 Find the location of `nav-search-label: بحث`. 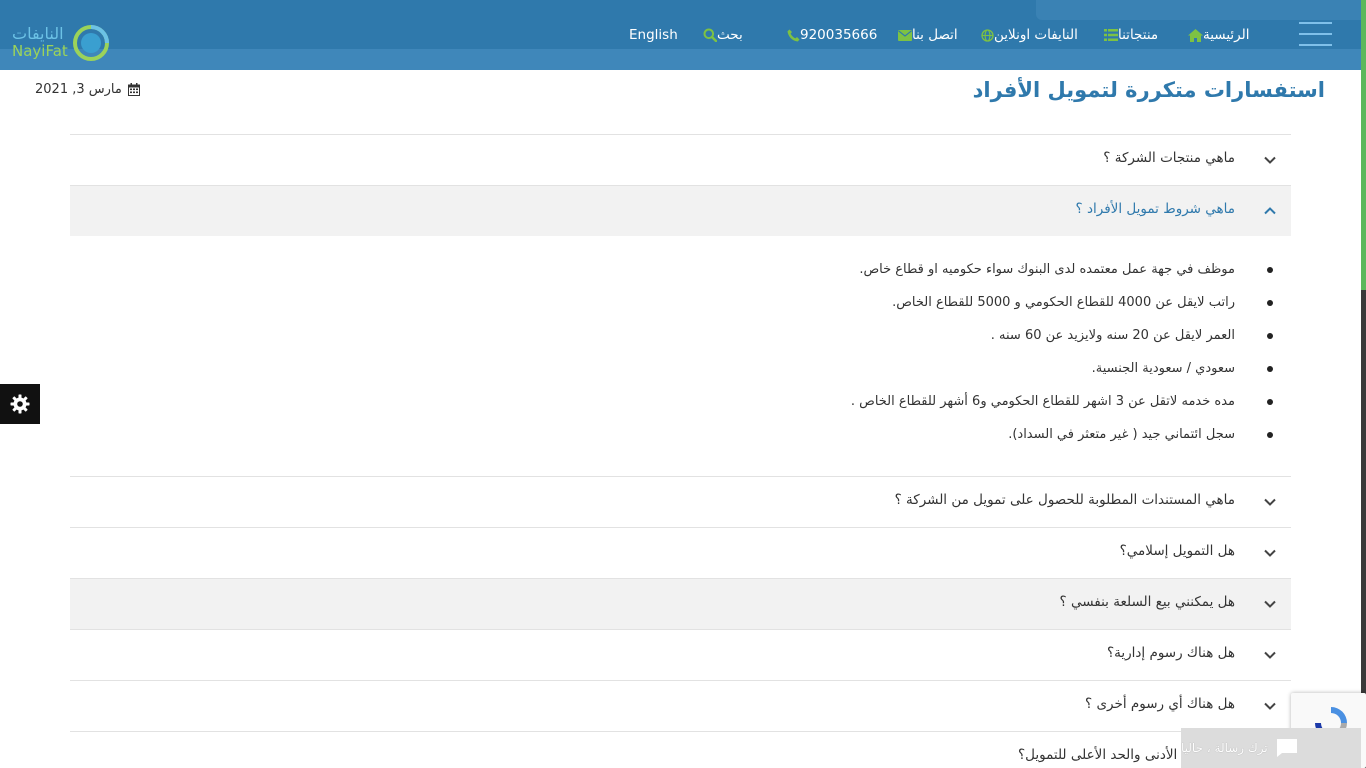

nav-search-label: بحث is located at coordinates (730, 35).